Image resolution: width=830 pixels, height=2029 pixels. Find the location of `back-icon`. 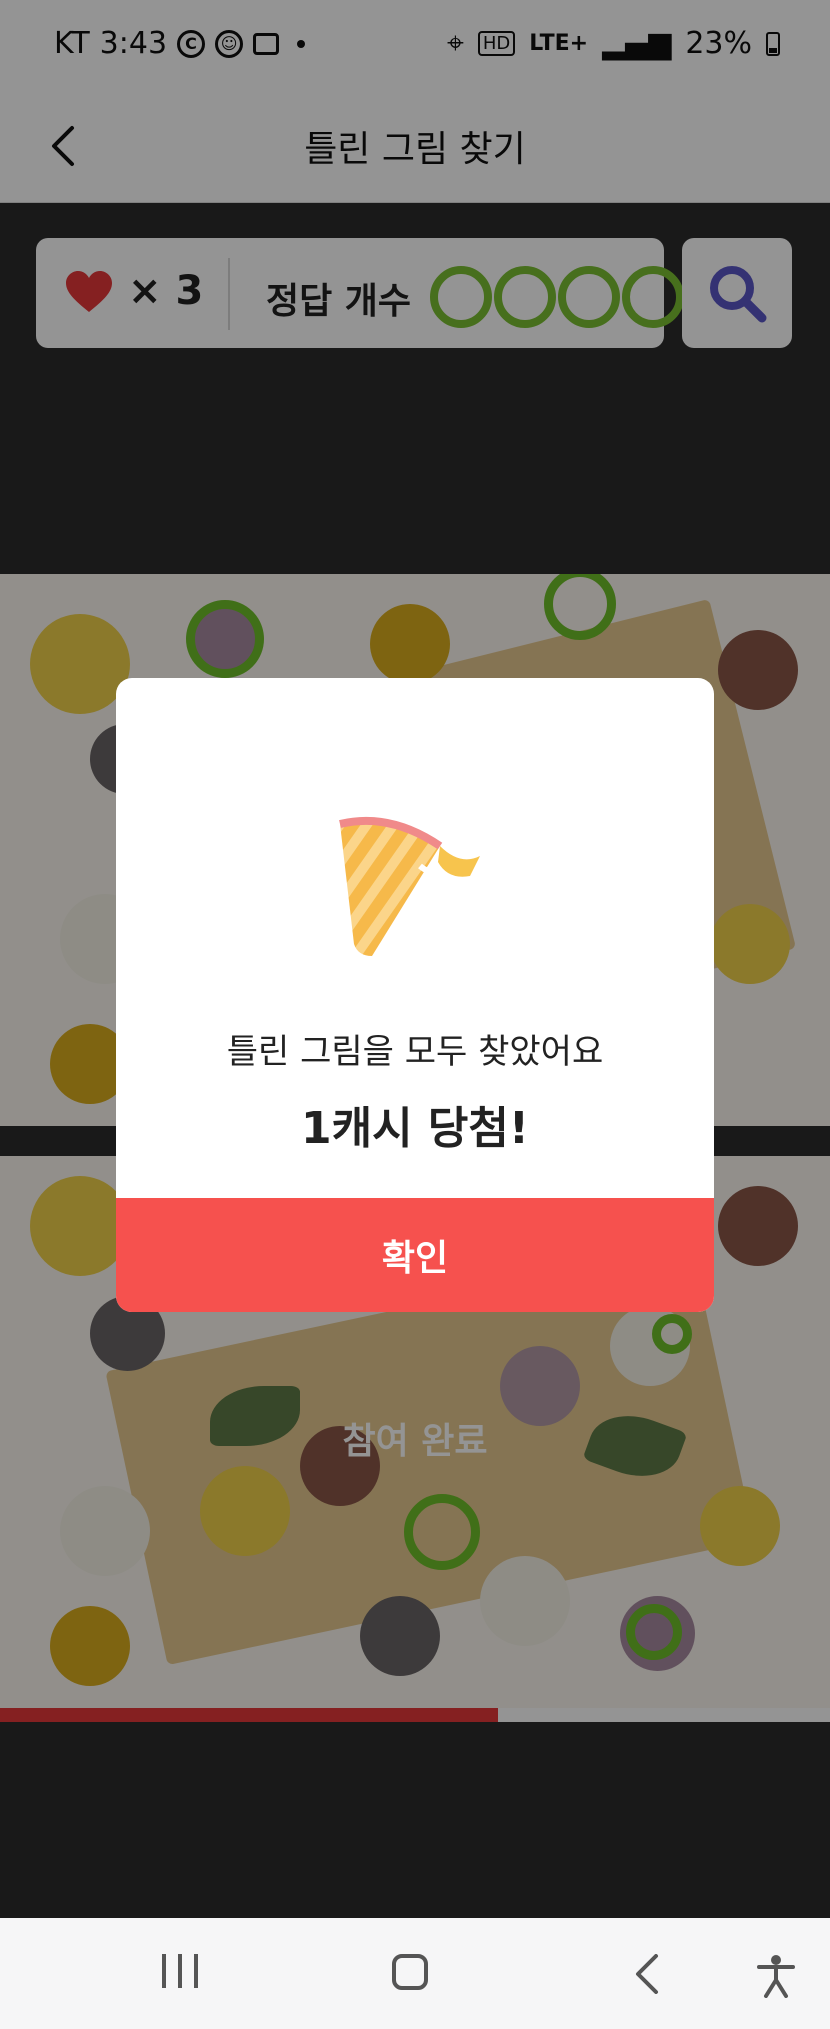

back-icon is located at coordinates (647, 1974).